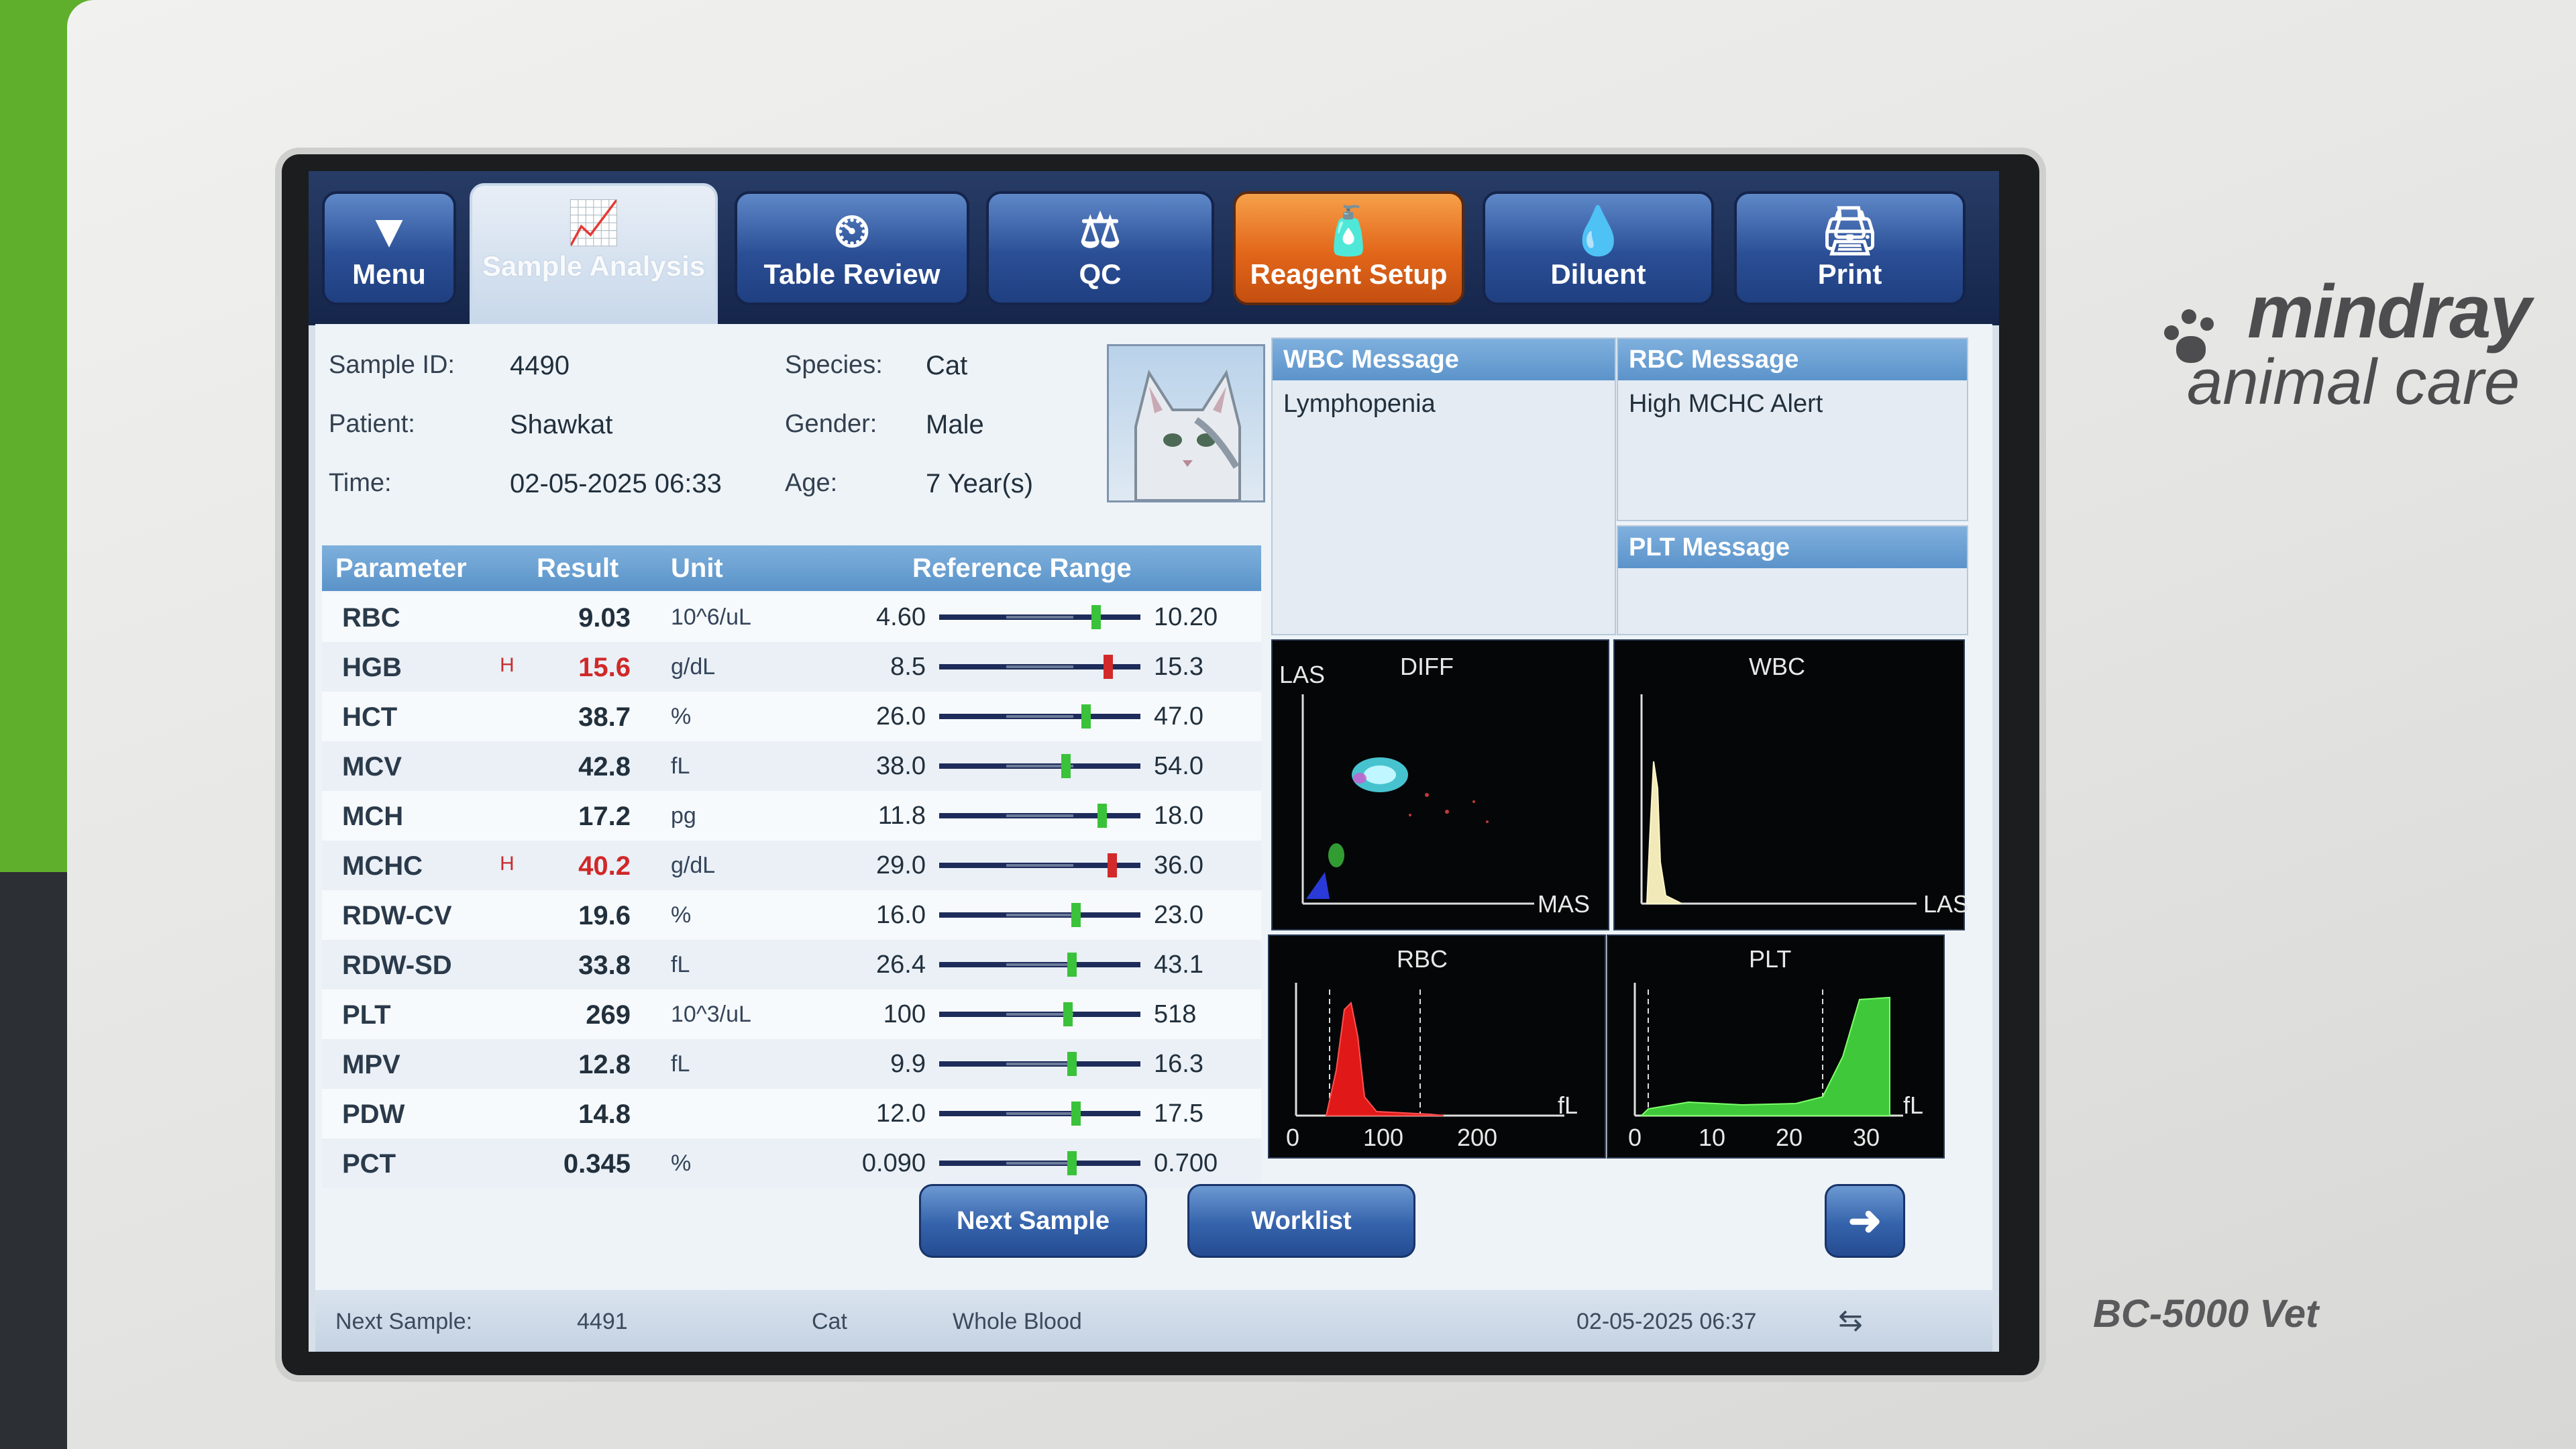 The height and width of the screenshot is (1449, 2576). I want to click on result-value: 12.8, so click(604, 1064).